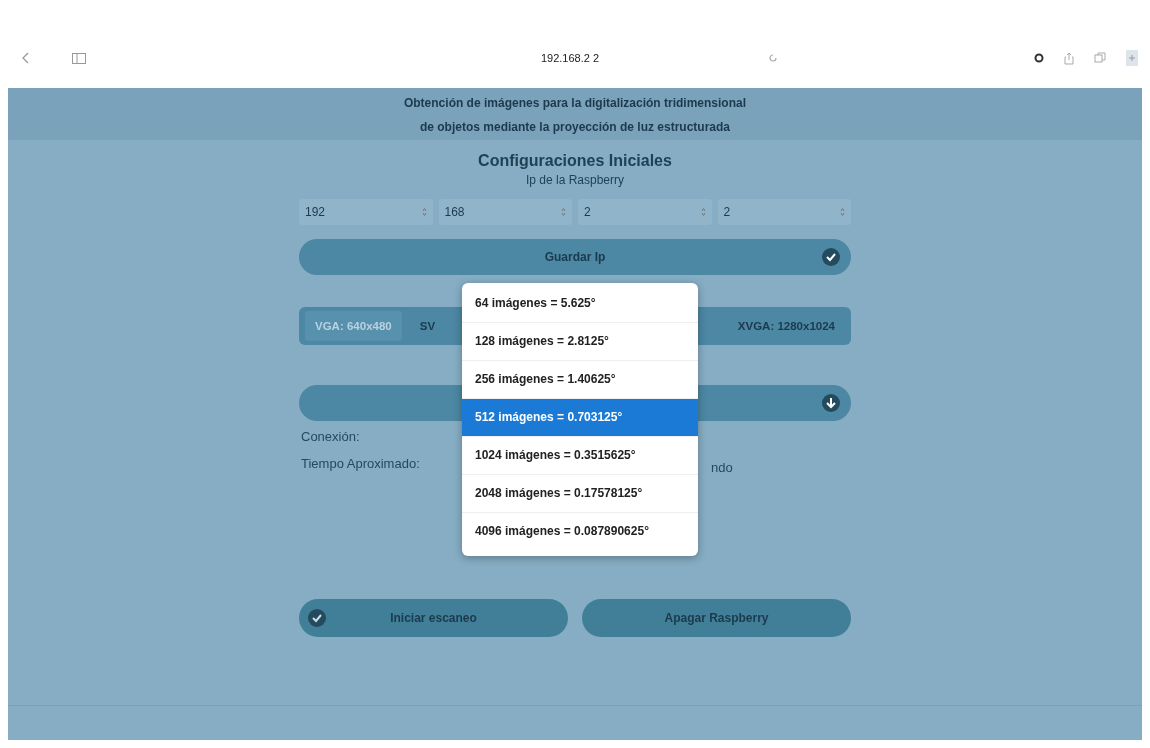  I want to click on share-icon, so click(1069, 58).